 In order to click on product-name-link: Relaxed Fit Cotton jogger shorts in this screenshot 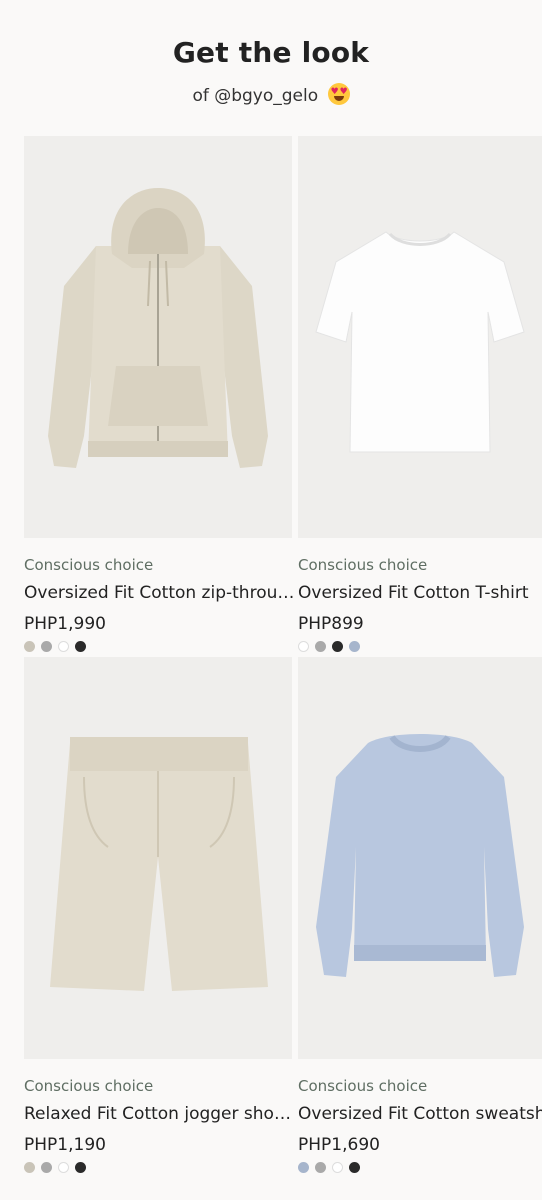, I will do `click(160, 1114)`.